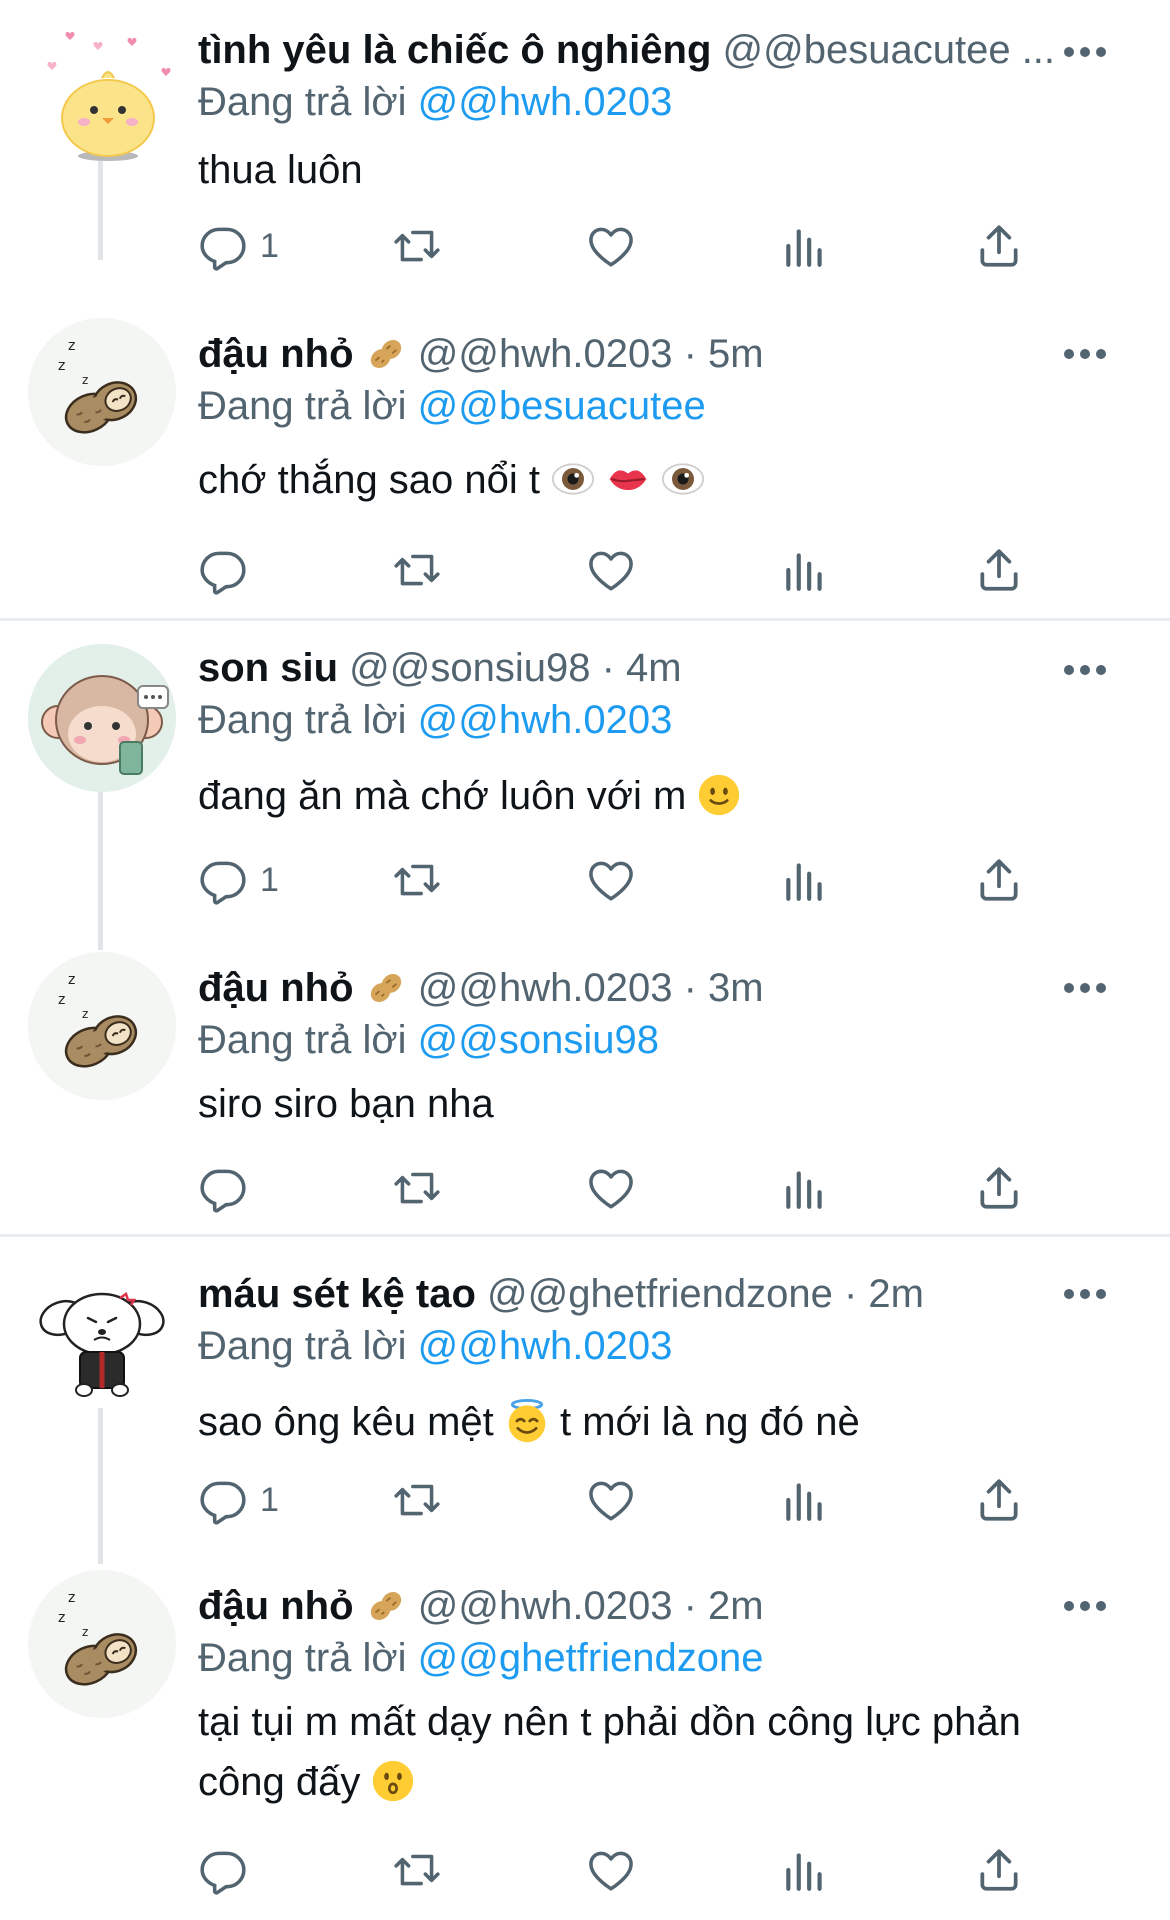 This screenshot has height=1920, width=1170. I want to click on user-handle: @@ghetfriendzone · 2m, so click(705, 1294).